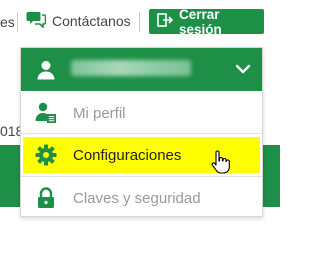  What do you see at coordinates (221, 162) in the screenshot?
I see `hand-pointer-cursor-icon` at bounding box center [221, 162].